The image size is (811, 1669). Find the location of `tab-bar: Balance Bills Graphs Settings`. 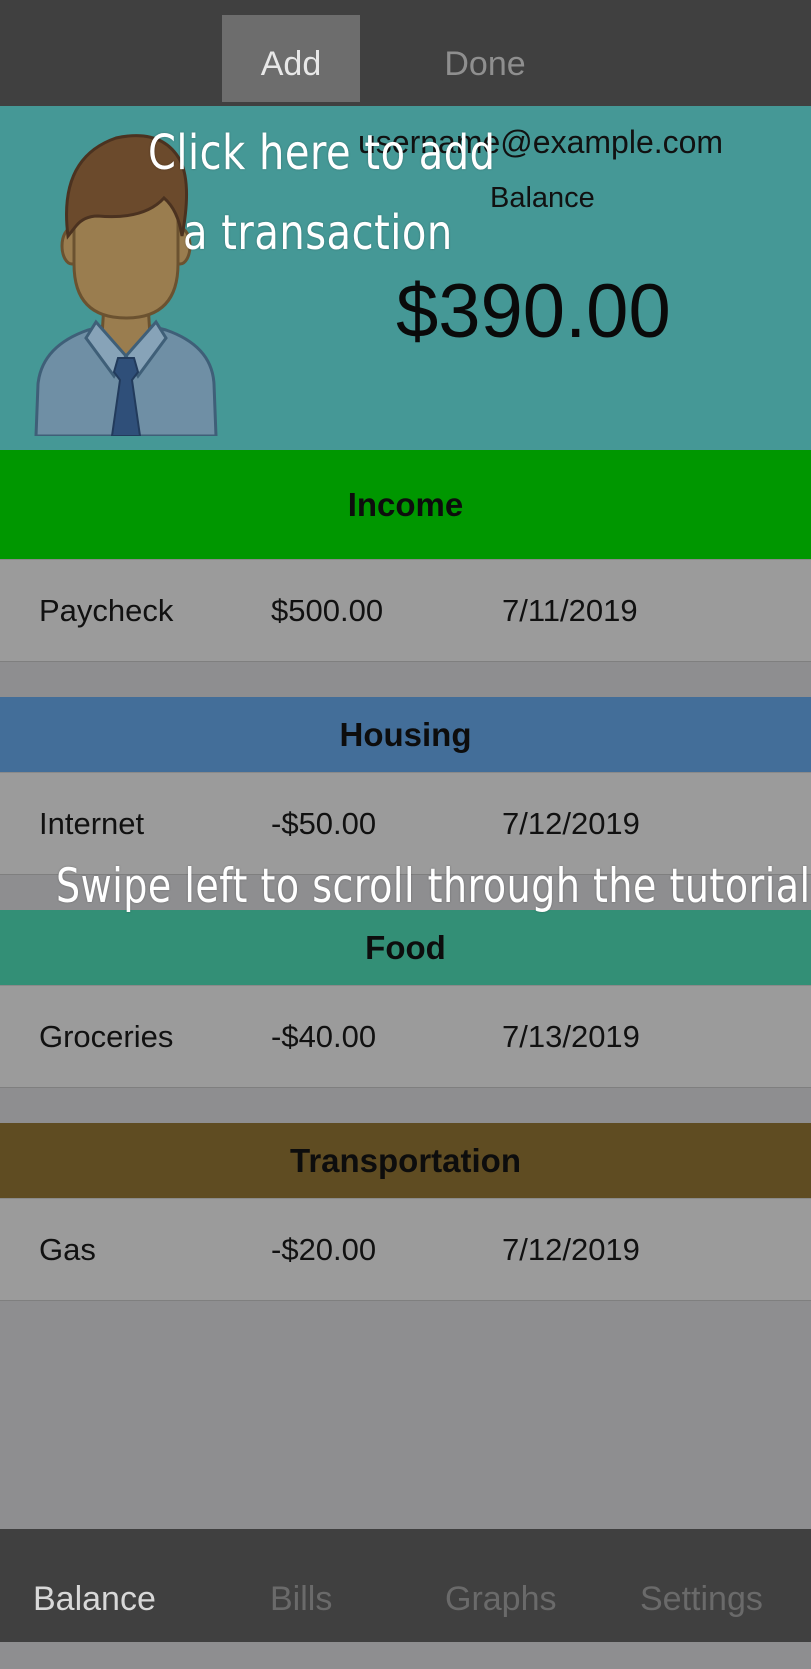

tab-bar: Balance Bills Graphs Settings is located at coordinates (405, 1585).